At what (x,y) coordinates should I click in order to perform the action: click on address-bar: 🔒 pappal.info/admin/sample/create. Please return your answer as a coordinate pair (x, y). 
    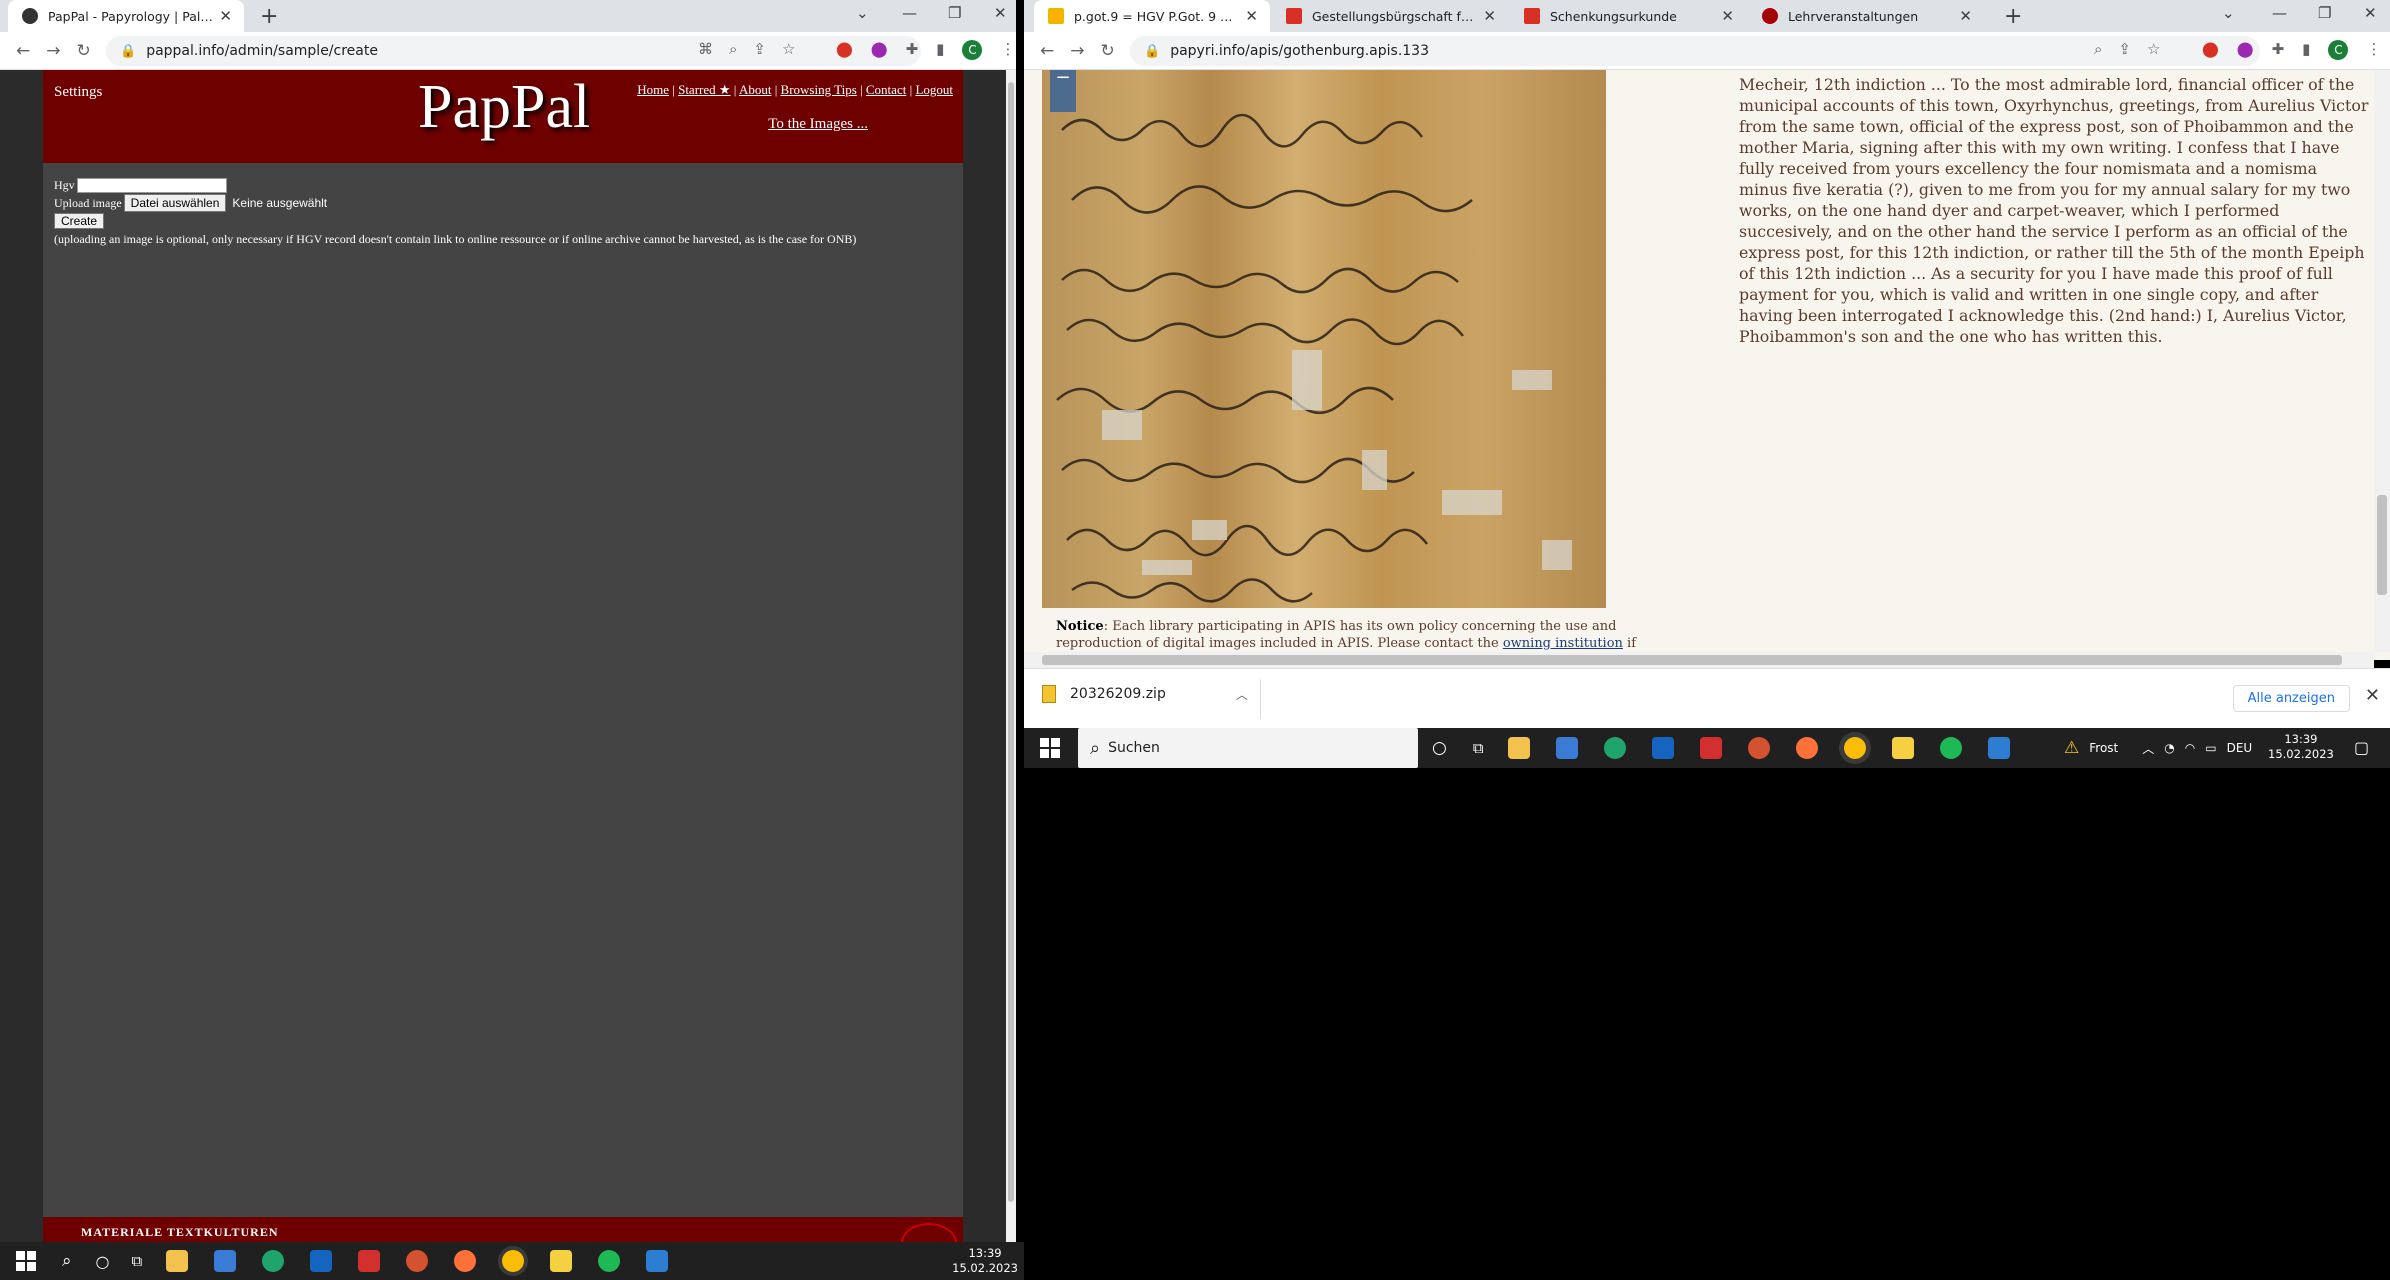
    Looking at the image, I should click on (513, 51).